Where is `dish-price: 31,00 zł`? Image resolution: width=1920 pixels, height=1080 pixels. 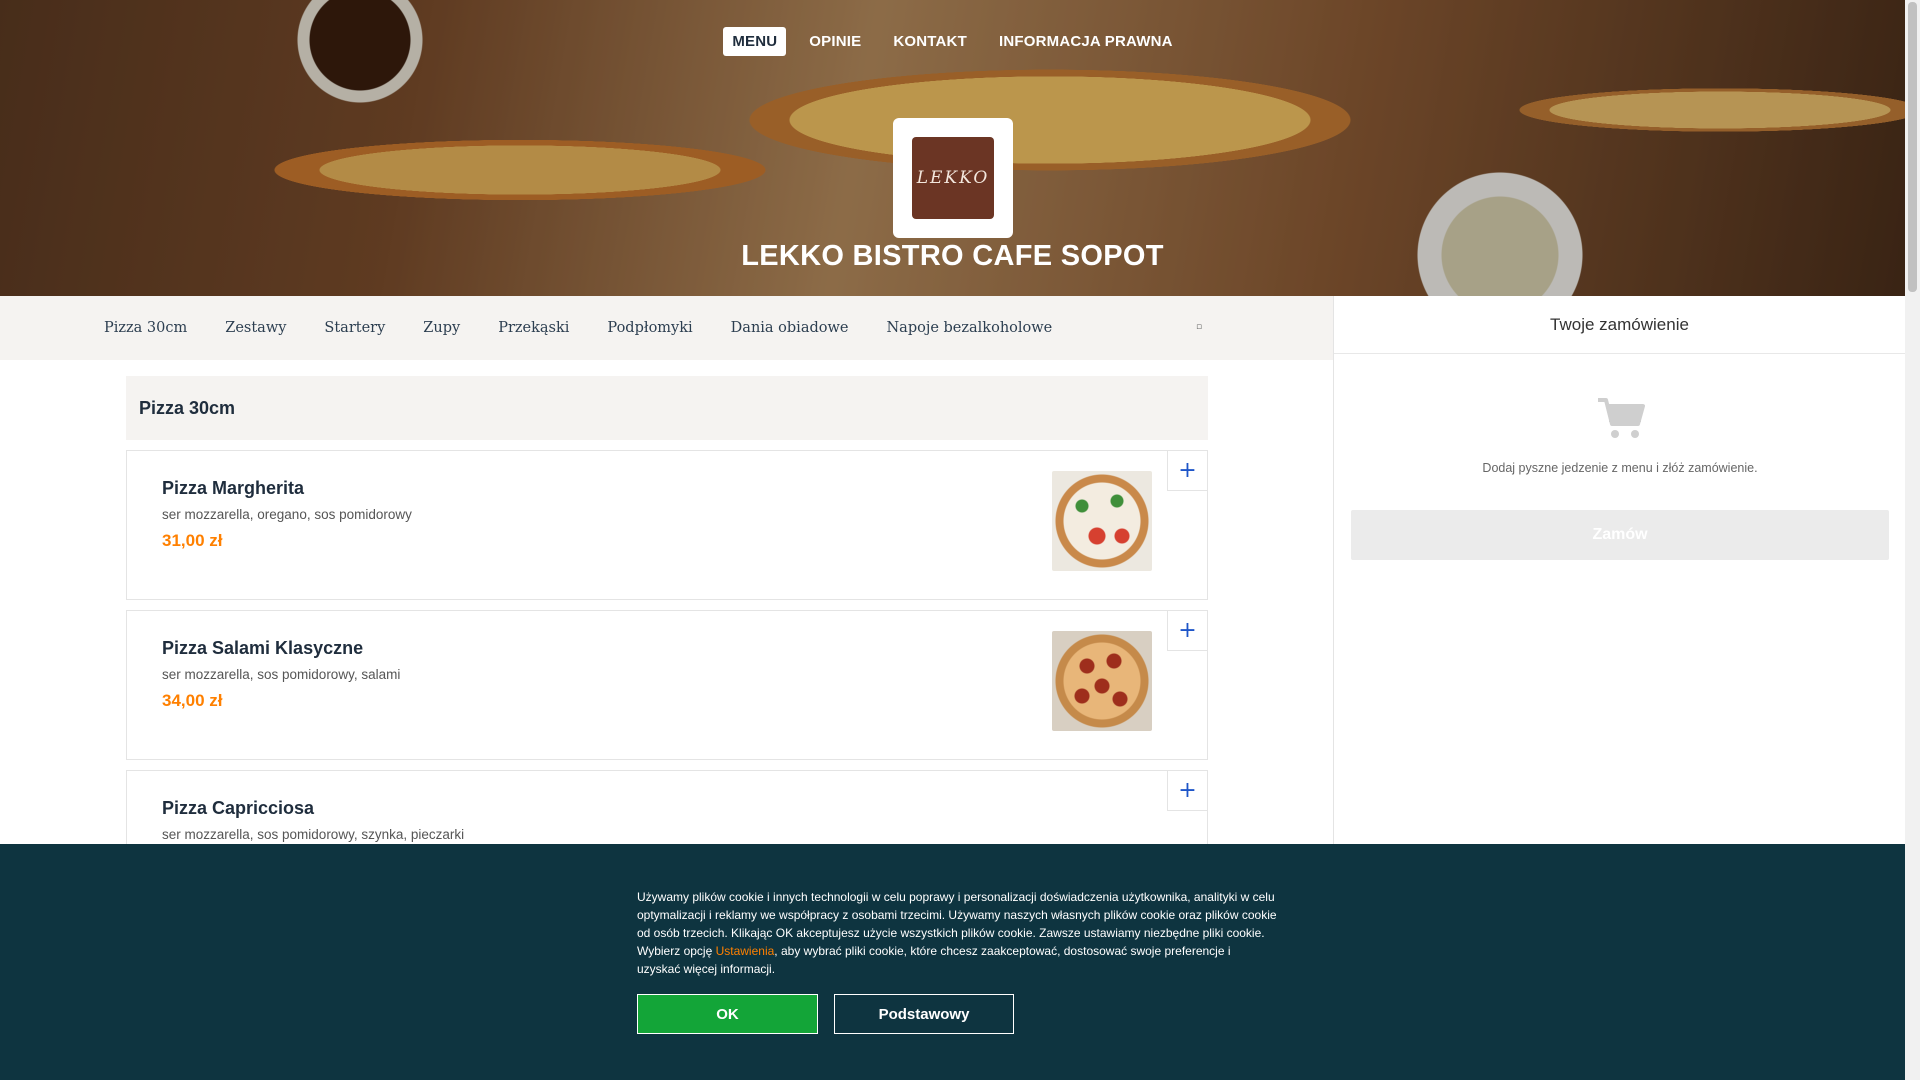 dish-price: 31,00 zł is located at coordinates (192, 540).